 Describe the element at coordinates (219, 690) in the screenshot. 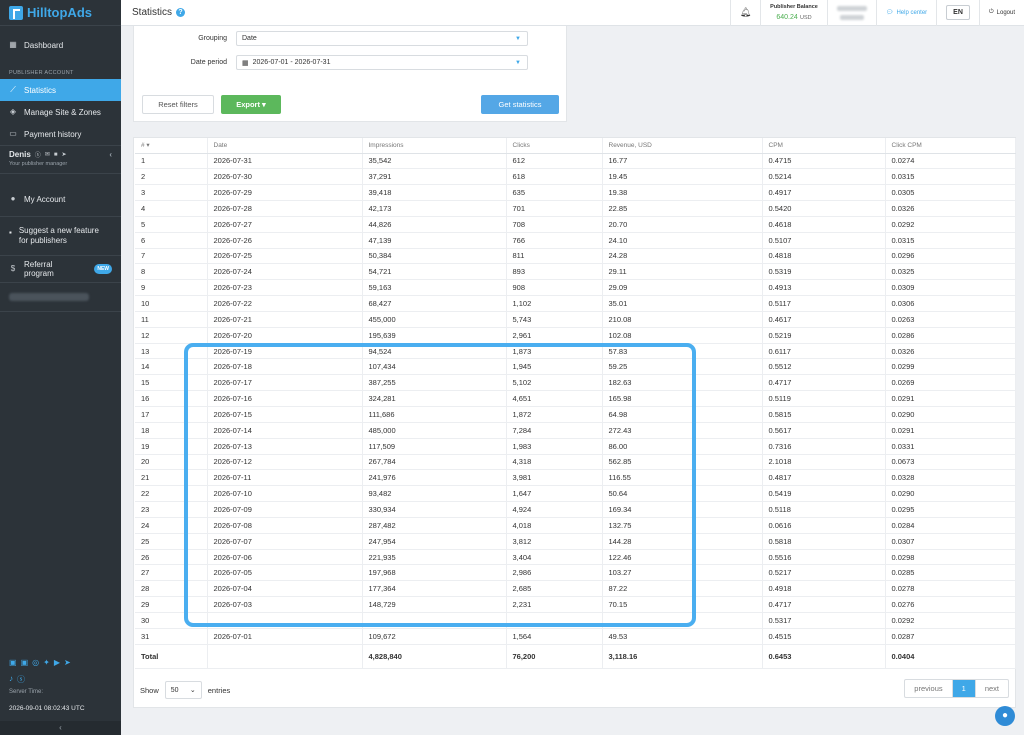

I see `entries-label: entries` at that location.